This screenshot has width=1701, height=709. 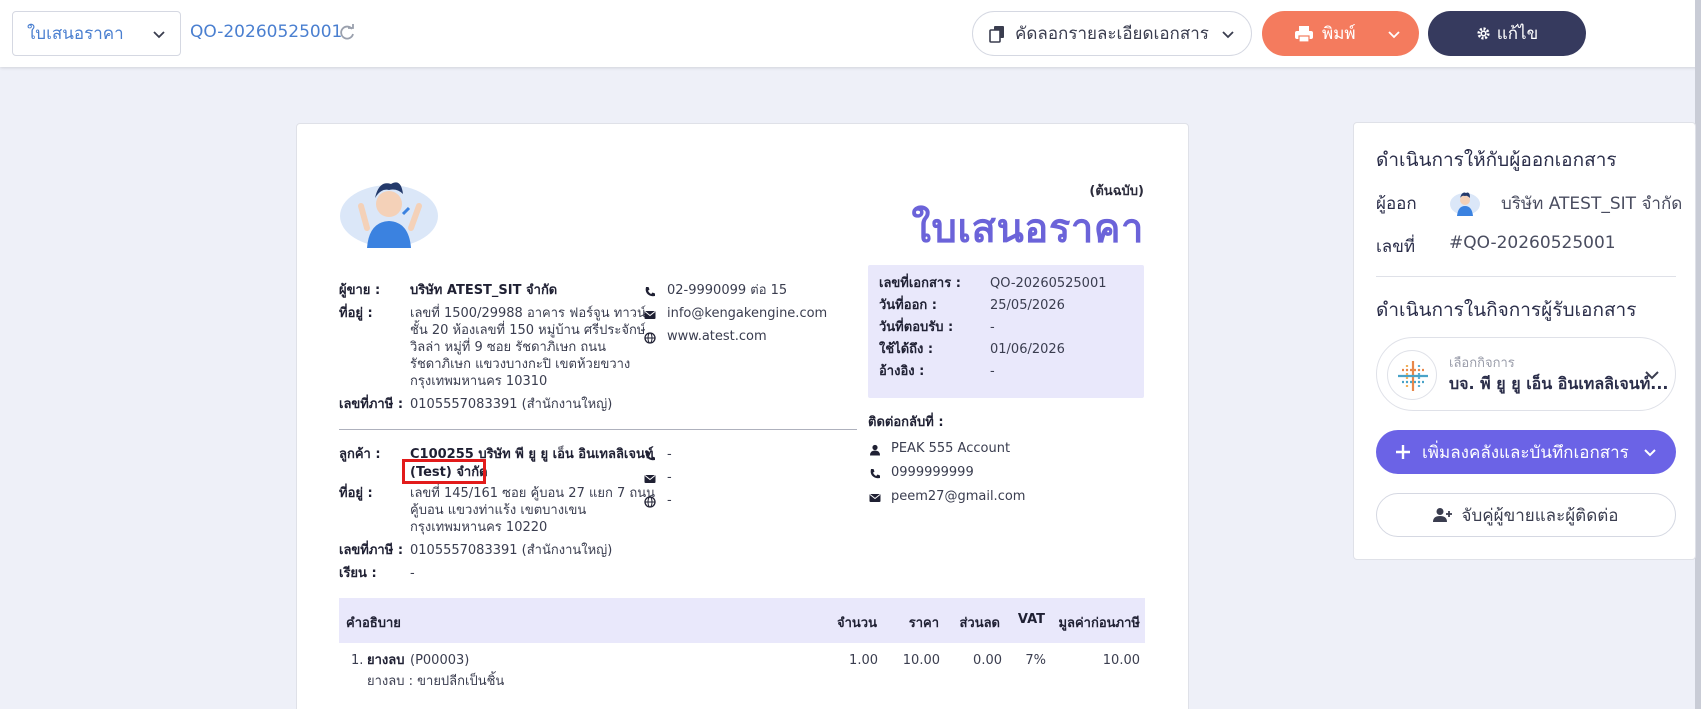 I want to click on reference-value: -, so click(x=992, y=371).